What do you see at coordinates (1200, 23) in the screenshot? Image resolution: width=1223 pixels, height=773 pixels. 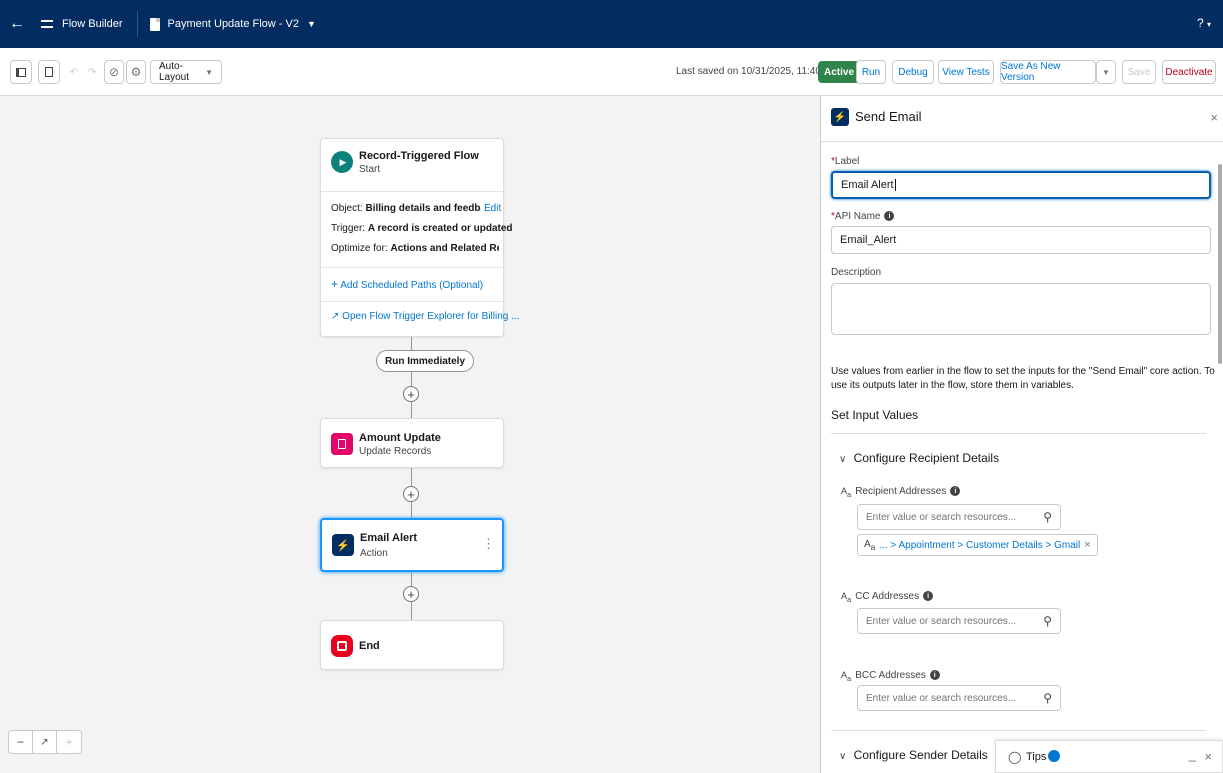 I see `help-icon: ?` at bounding box center [1200, 23].